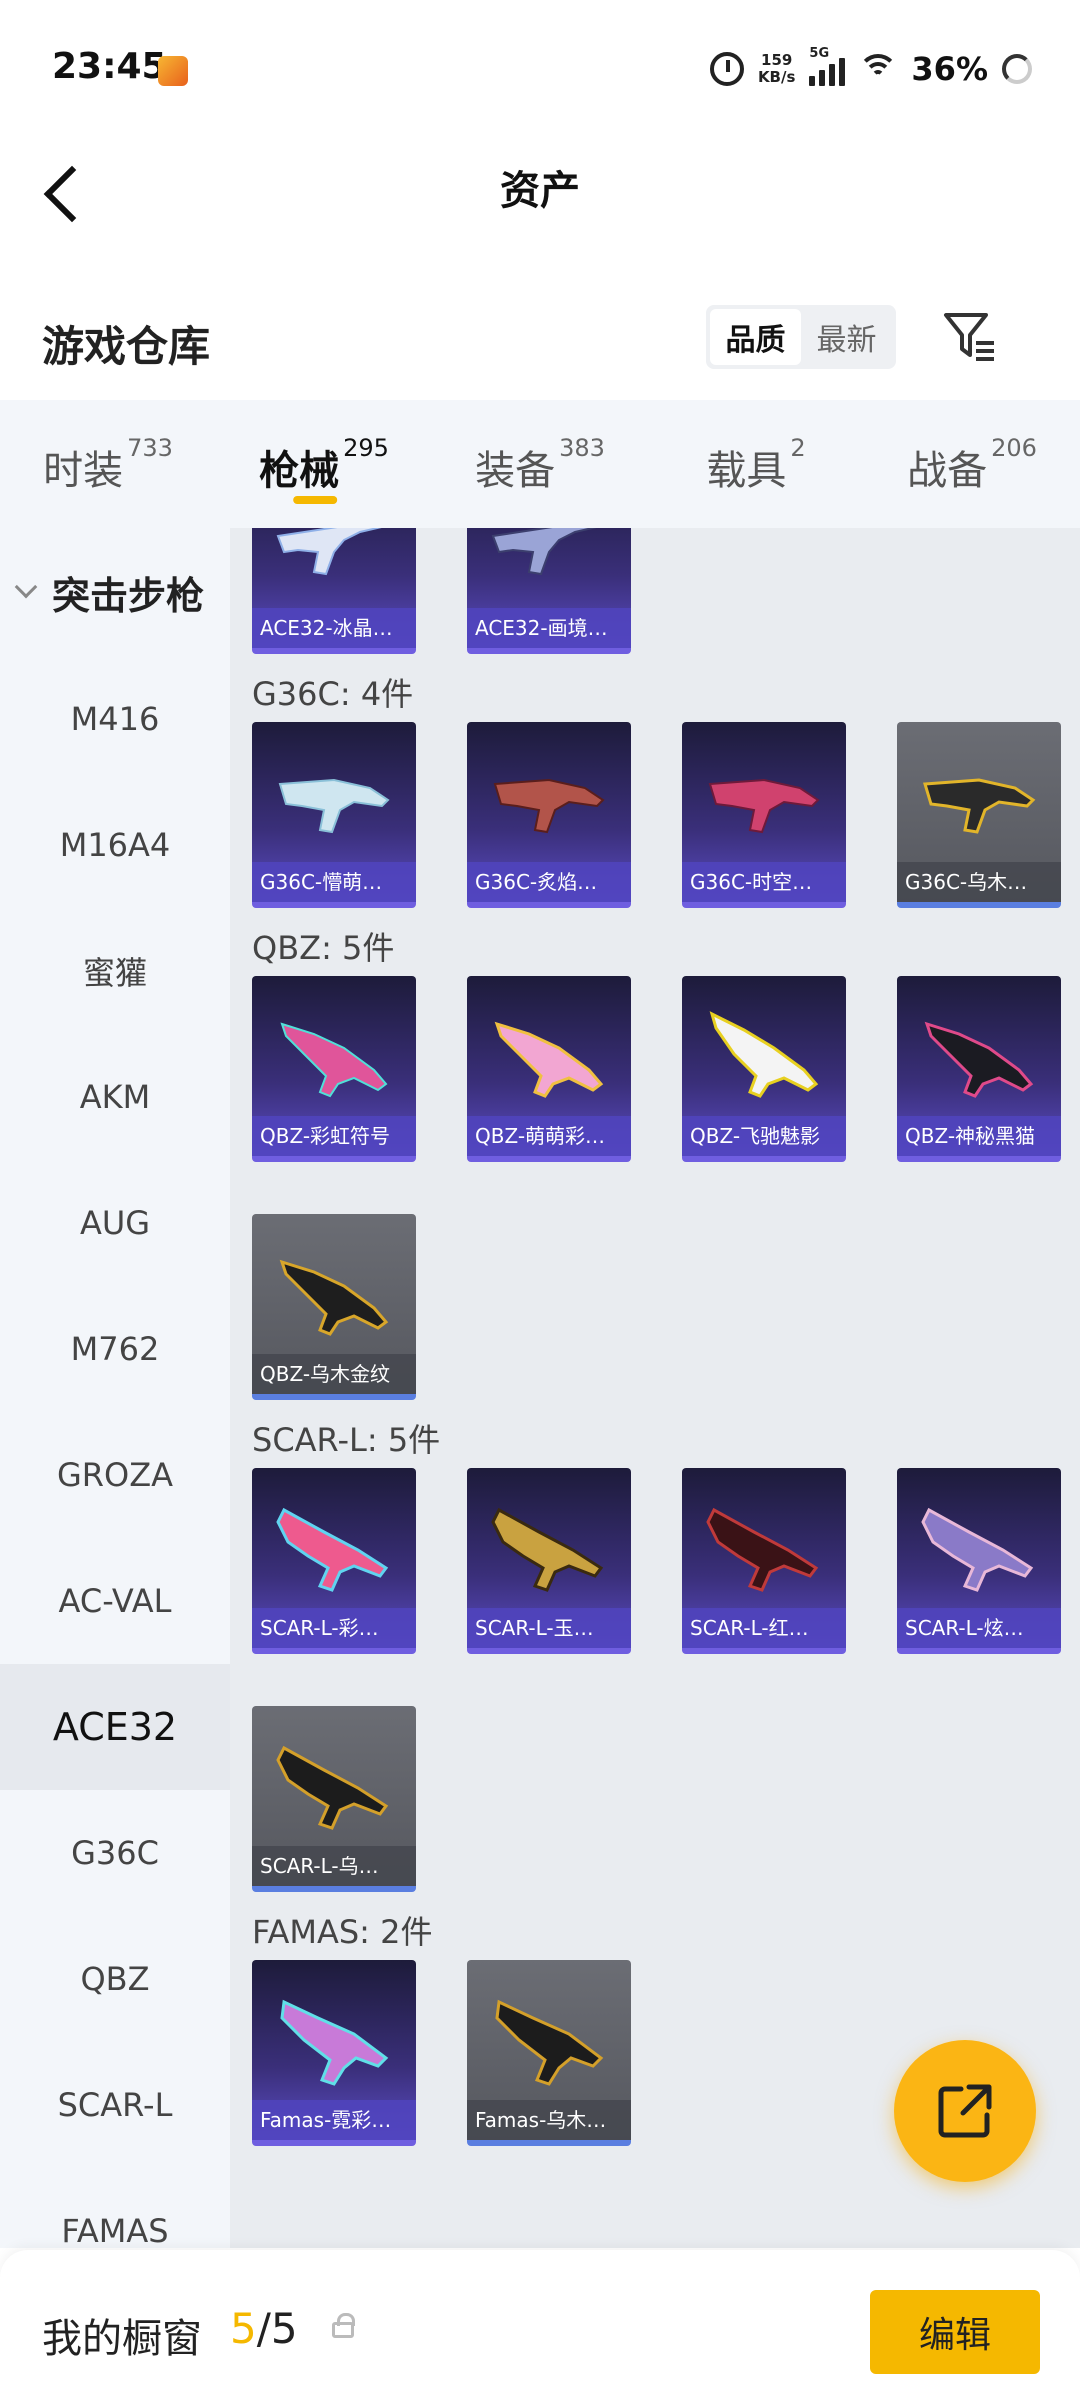 This screenshot has width=1080, height=2400. Describe the element at coordinates (65, 193) in the screenshot. I see `back-button` at that location.